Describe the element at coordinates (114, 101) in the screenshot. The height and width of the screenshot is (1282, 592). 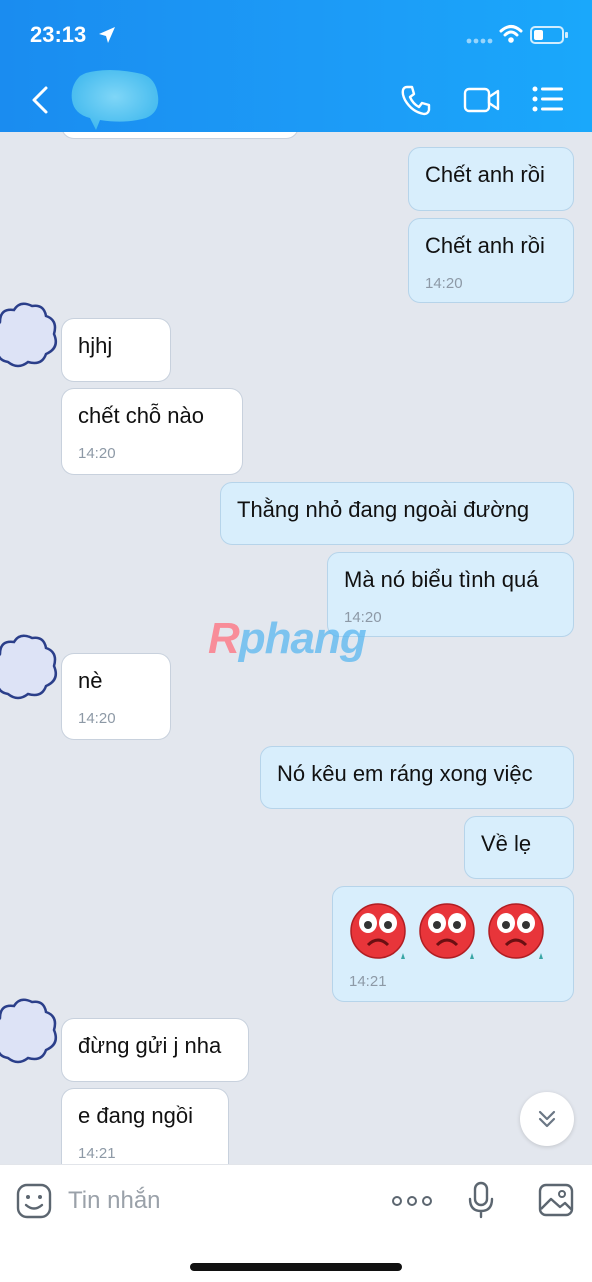
I see `contact-name-redaction` at that location.